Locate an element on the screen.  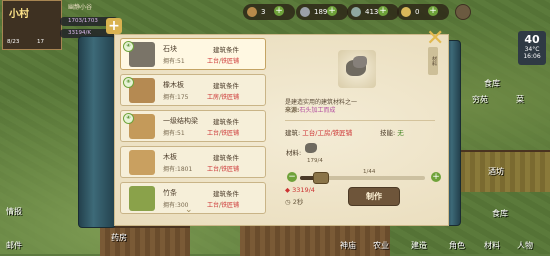
nav-temple: 神庙 is located at coordinates (348, 245).